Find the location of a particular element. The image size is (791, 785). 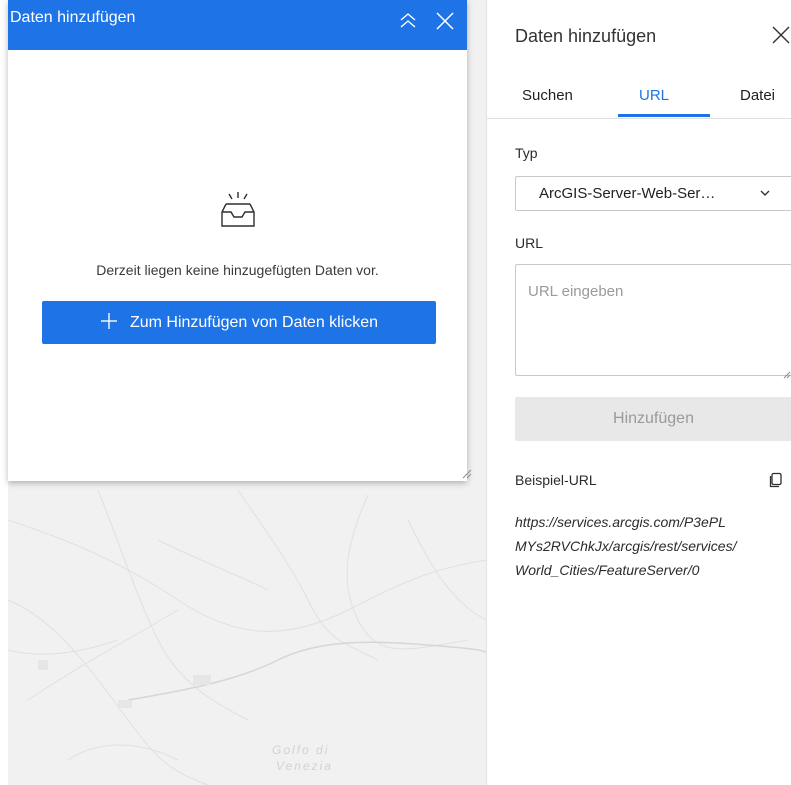

url-label: URL is located at coordinates (529, 243).